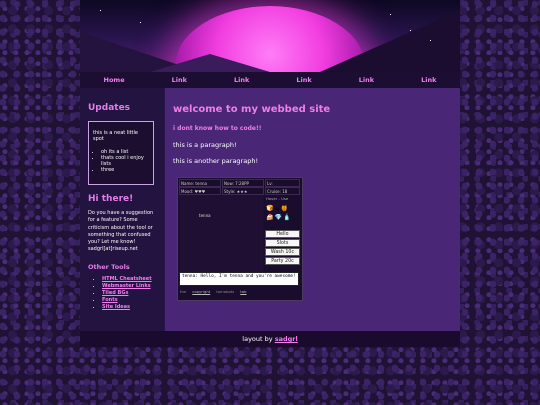 The height and width of the screenshot is (405, 540). Describe the element at coordinates (257, 339) in the screenshot. I see `footer-text: layout by` at that location.